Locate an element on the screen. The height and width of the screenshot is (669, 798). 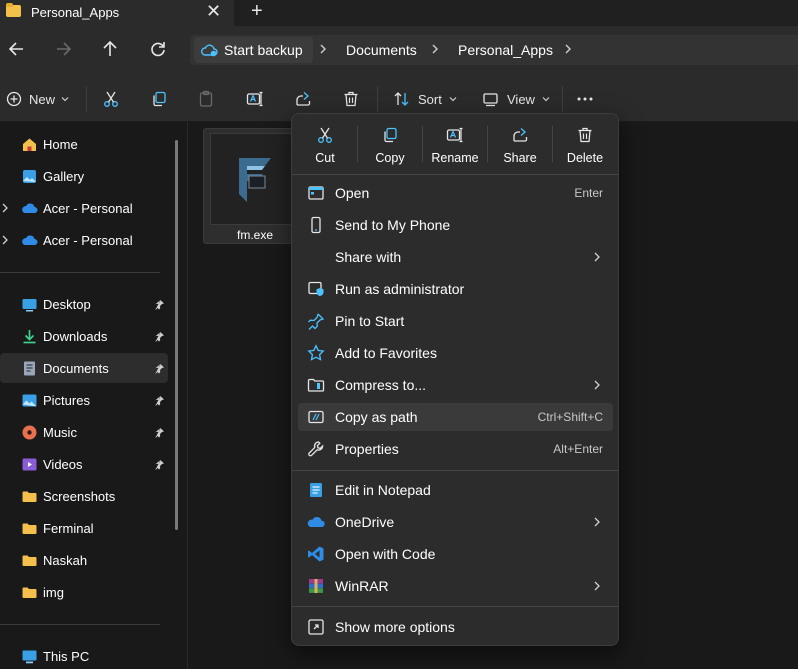
chevron-down-icon is located at coordinates (546, 99).